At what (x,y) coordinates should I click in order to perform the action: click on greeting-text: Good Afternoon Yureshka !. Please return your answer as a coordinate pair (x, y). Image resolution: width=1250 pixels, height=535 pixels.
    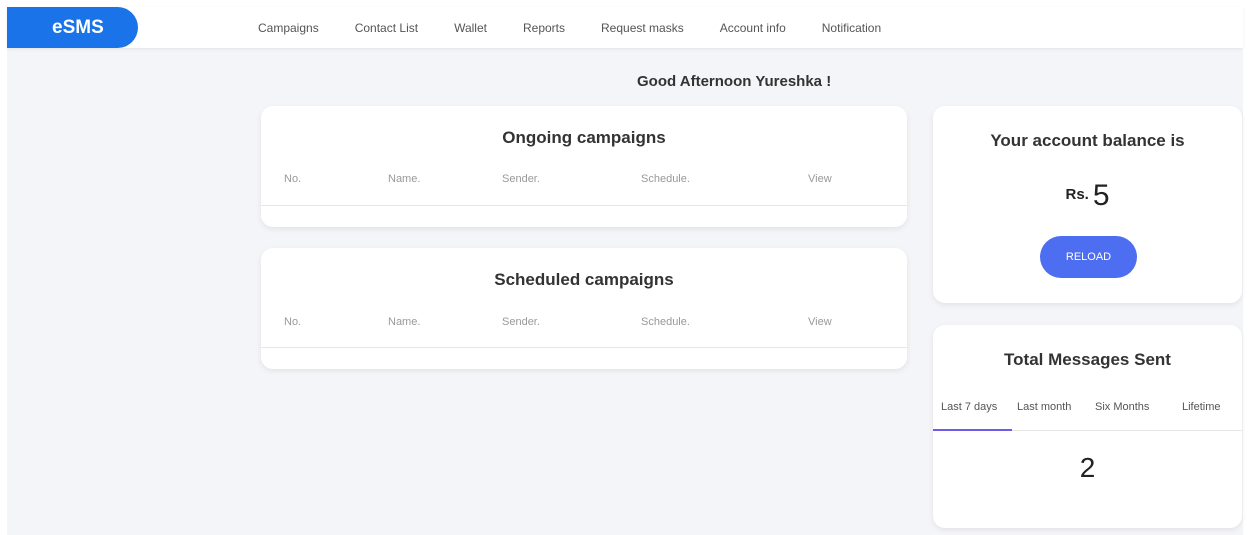
    Looking at the image, I should click on (734, 81).